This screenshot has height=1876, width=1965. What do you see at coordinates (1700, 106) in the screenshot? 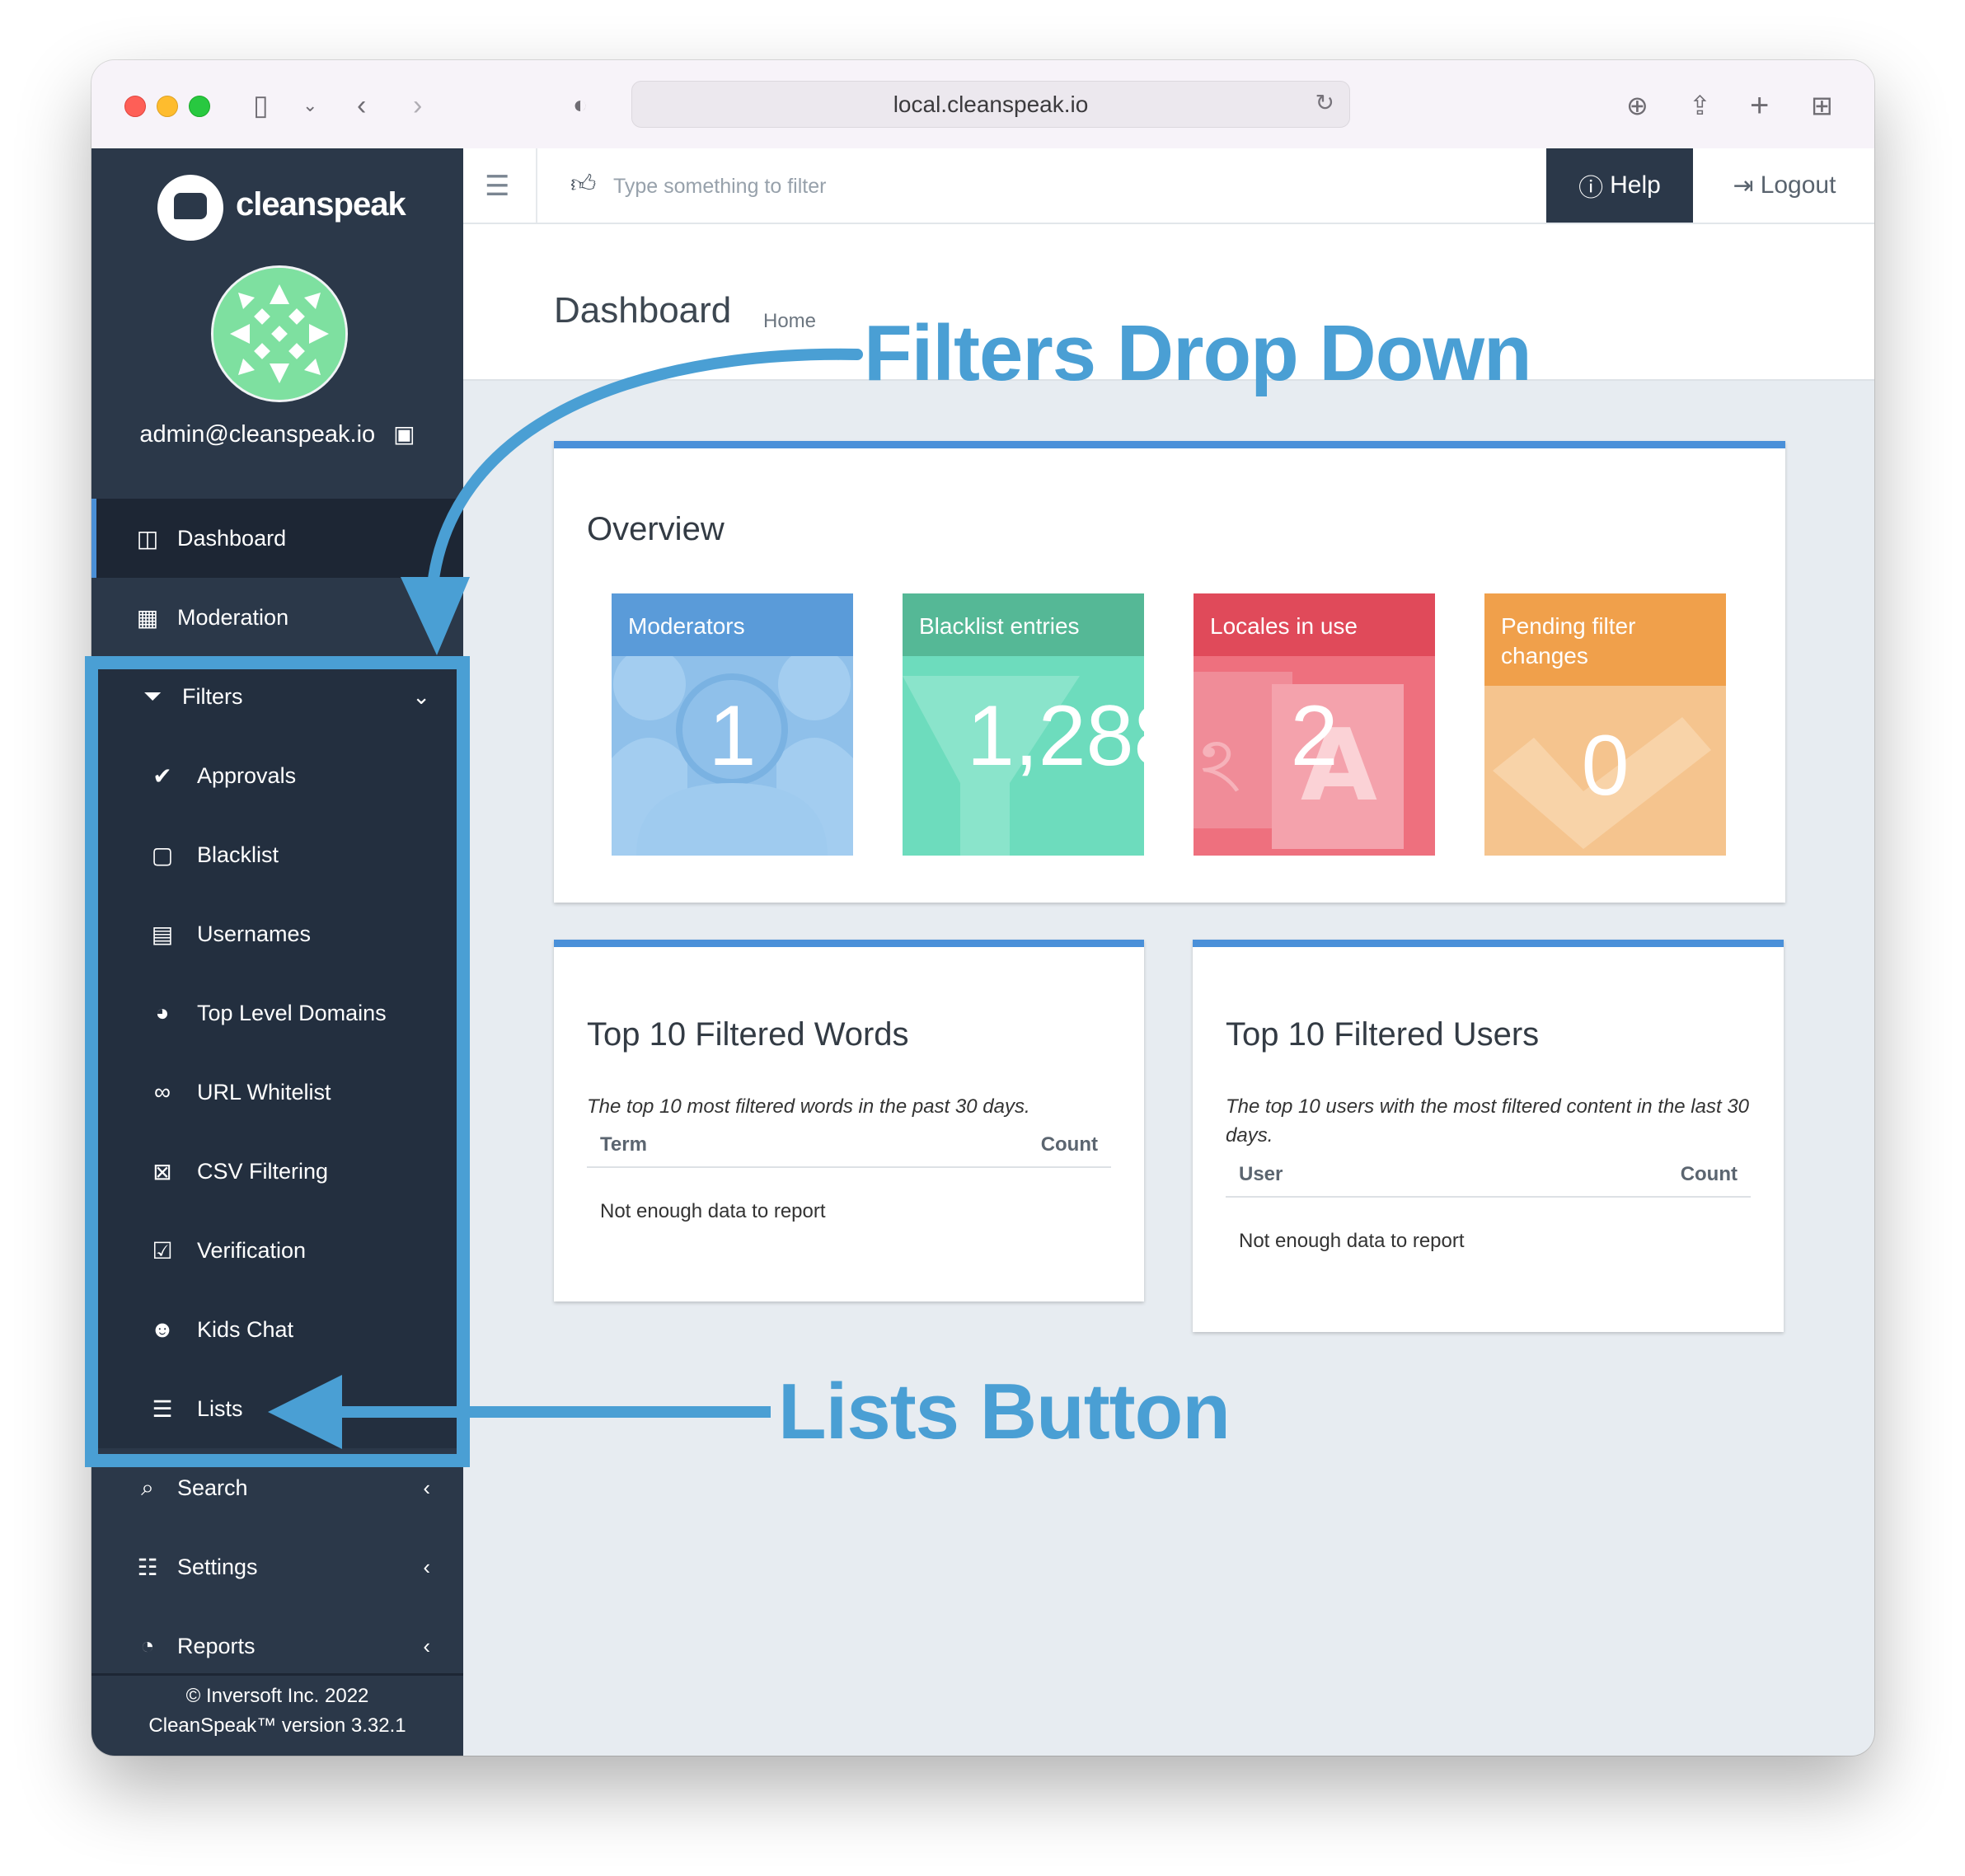
I see `share-icon: ⇪` at bounding box center [1700, 106].